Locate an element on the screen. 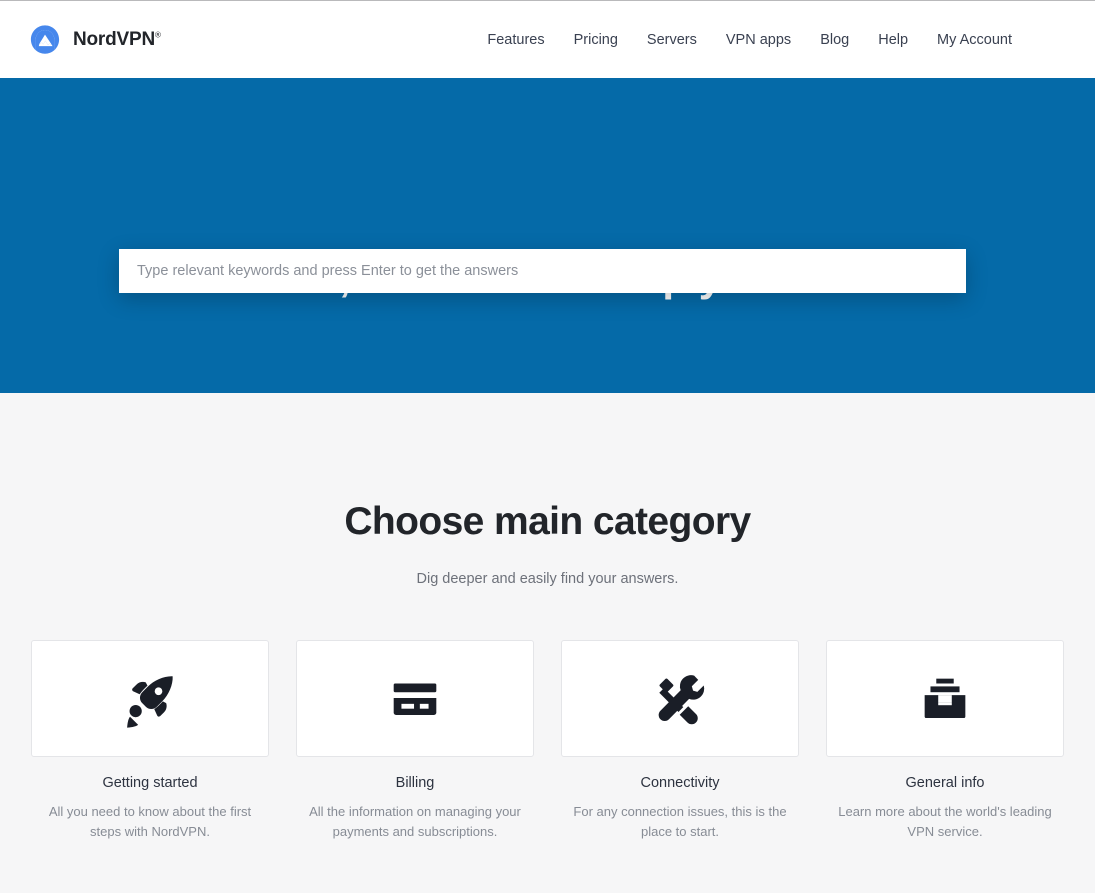 This screenshot has width=1095, height=893. rocket-icon is located at coordinates (150, 701).